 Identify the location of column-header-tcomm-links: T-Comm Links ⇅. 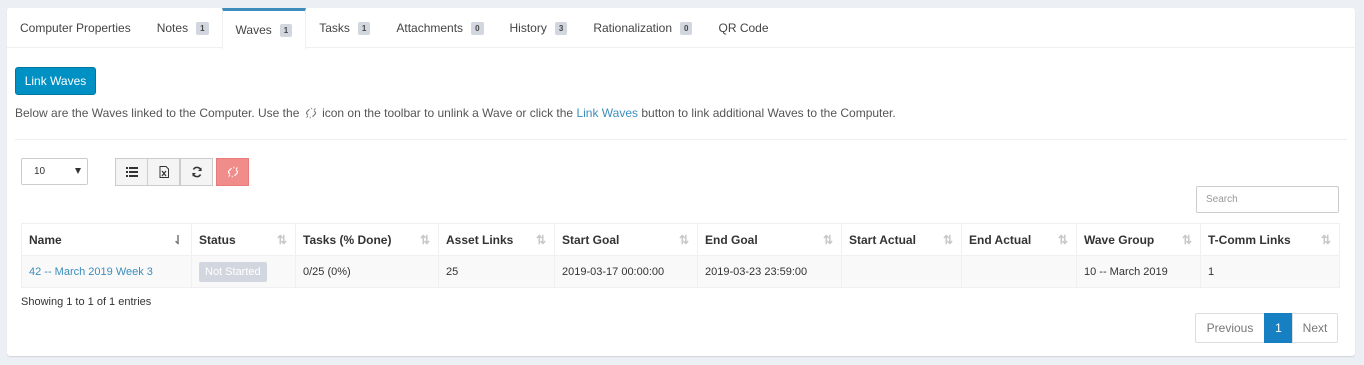
(1270, 239).